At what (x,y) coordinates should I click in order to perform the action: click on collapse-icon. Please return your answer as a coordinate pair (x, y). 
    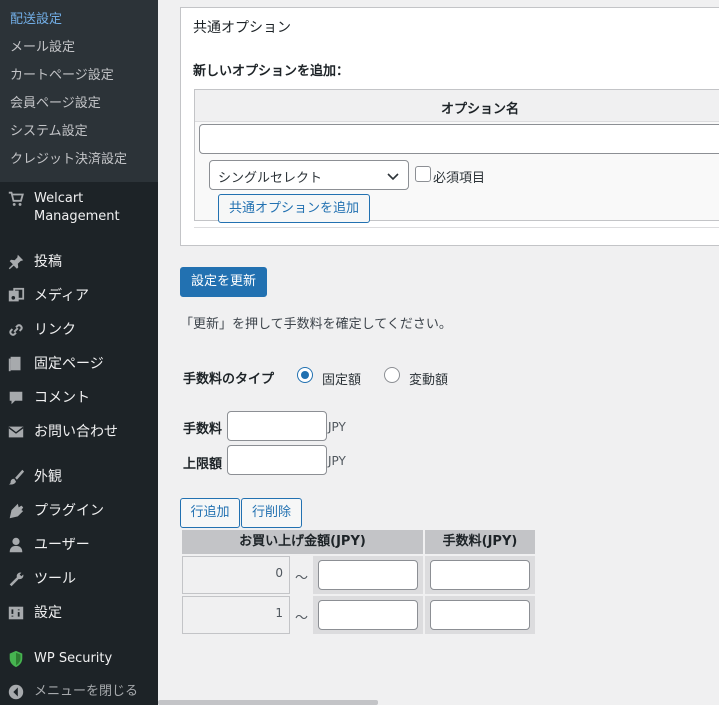
    Looking at the image, I should click on (16, 692).